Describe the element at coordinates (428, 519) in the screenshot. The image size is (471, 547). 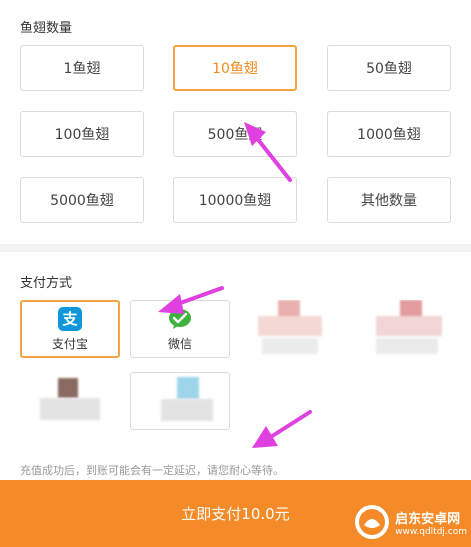
I see `watermark-name: 启东安卓网` at that location.